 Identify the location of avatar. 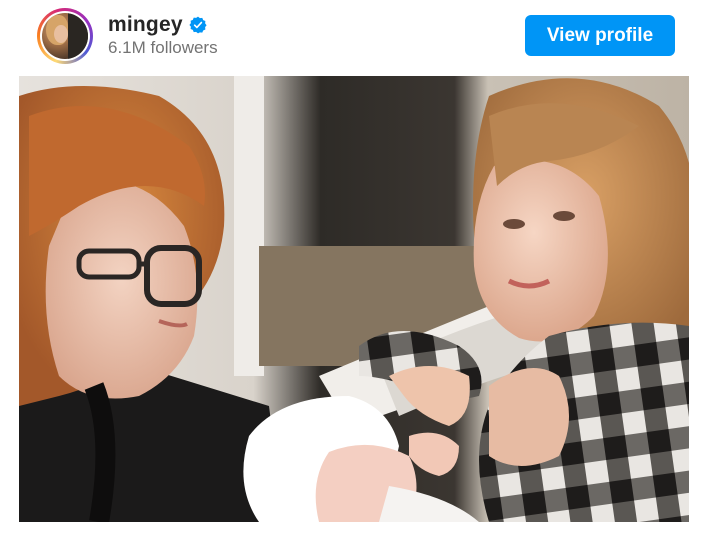
(65, 36).